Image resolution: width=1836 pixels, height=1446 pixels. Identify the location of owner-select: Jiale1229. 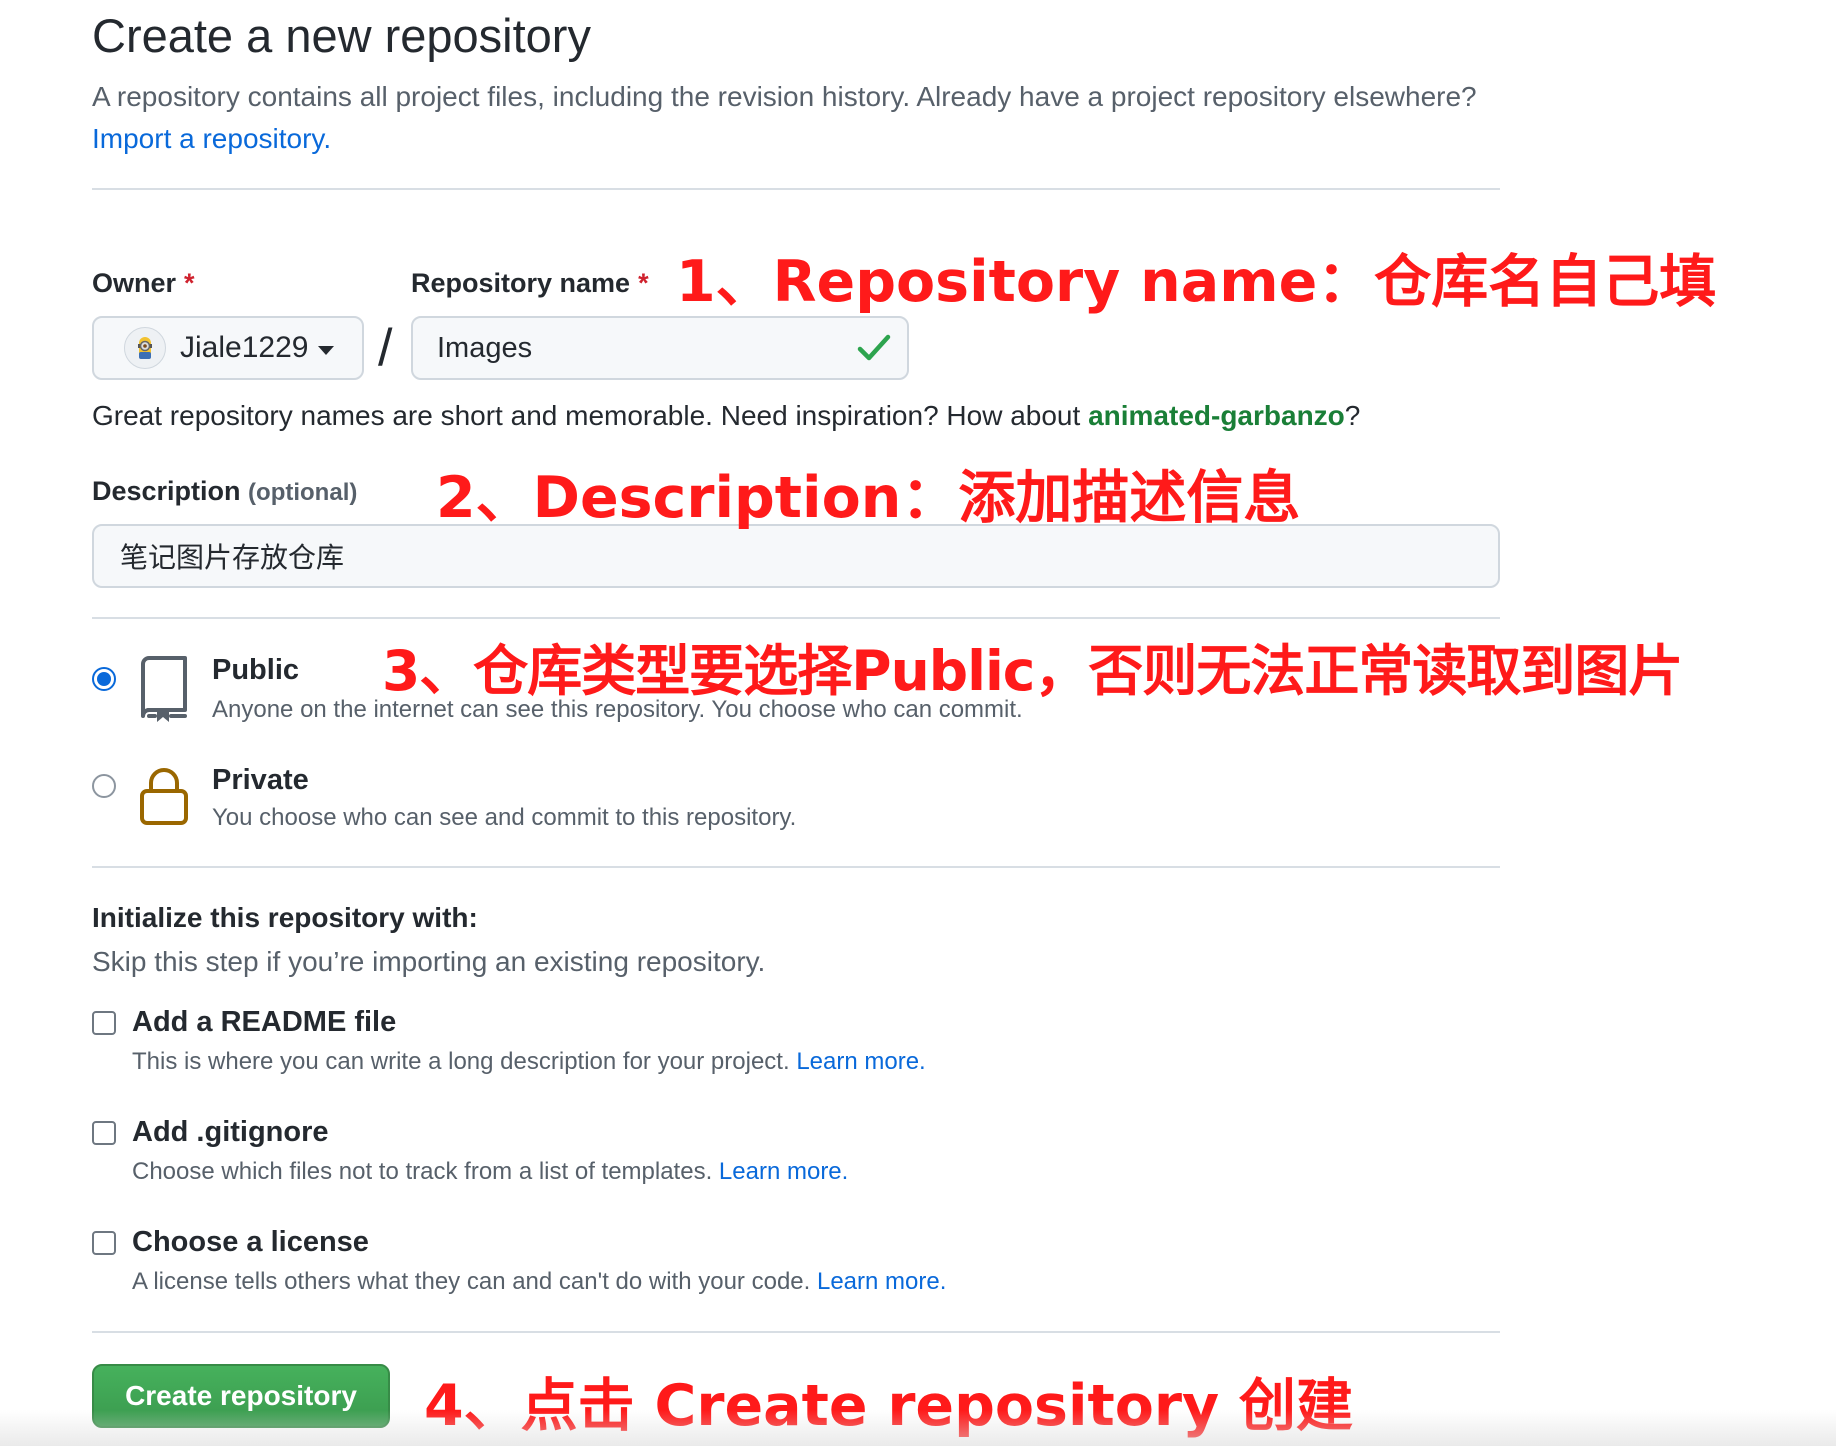
(228, 348).